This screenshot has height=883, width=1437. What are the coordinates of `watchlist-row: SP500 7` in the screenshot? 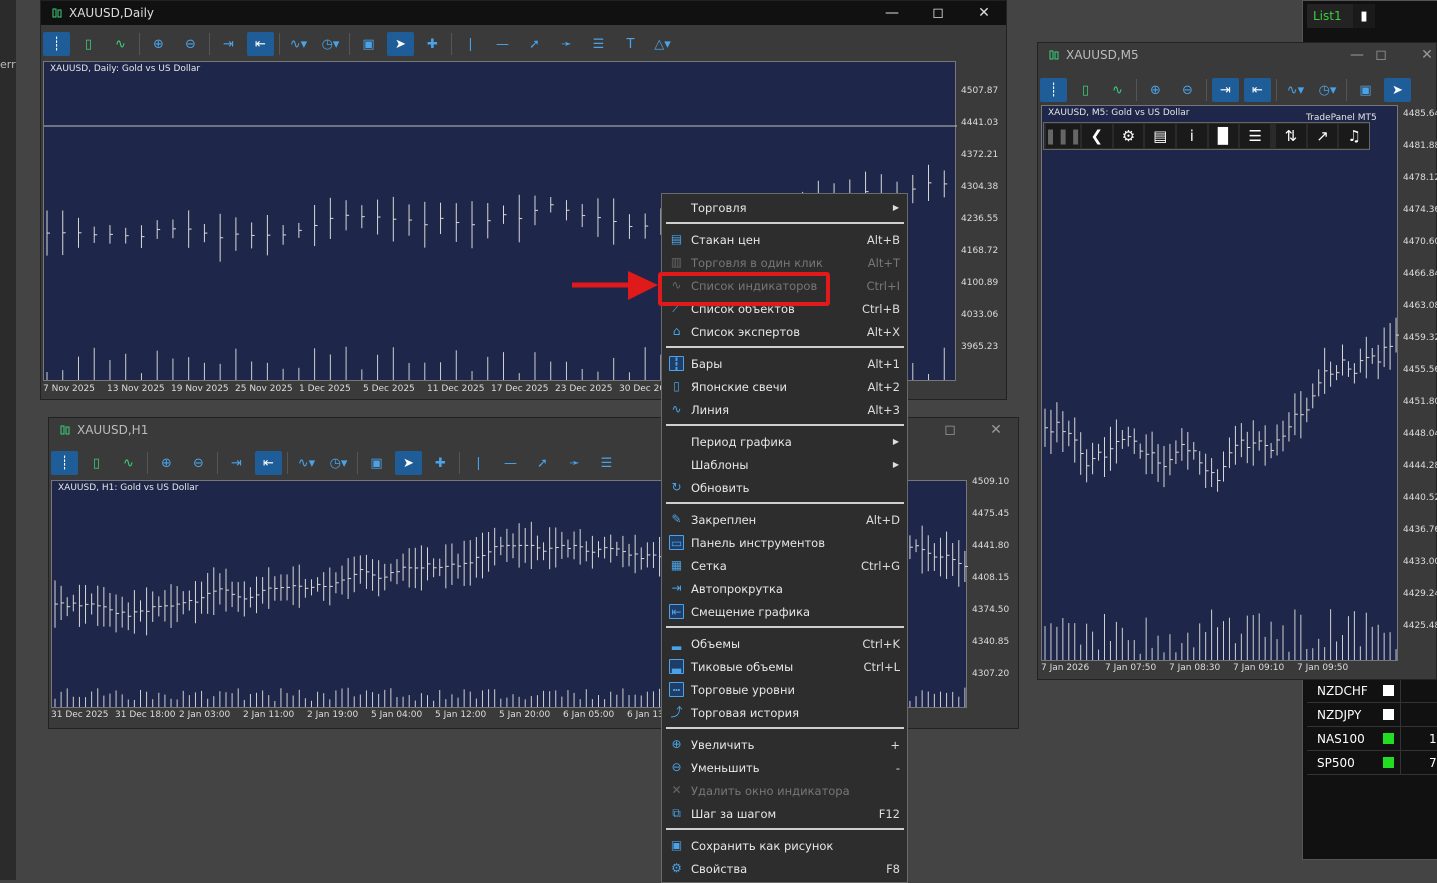 It's located at (1372, 763).